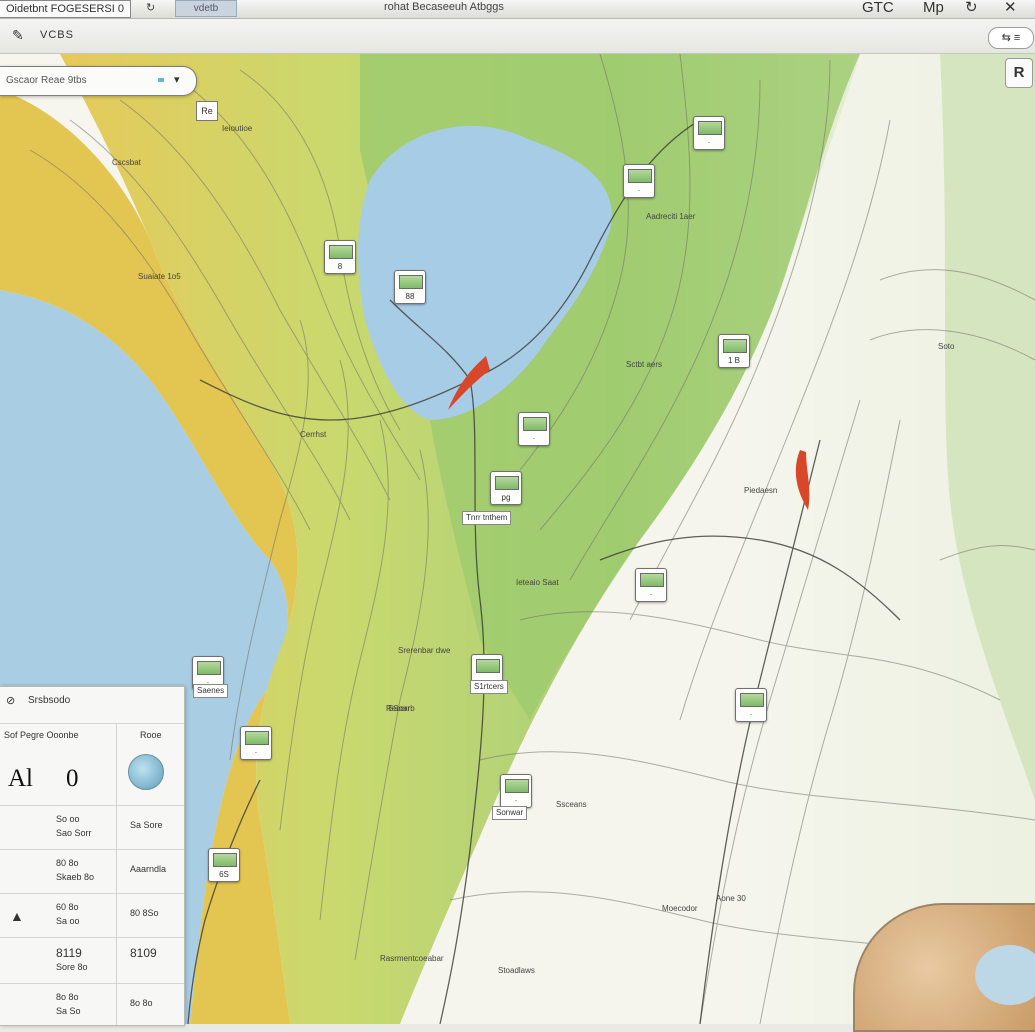  What do you see at coordinates (67, 907) in the screenshot?
I see `row-value: 60 8o` at bounding box center [67, 907].